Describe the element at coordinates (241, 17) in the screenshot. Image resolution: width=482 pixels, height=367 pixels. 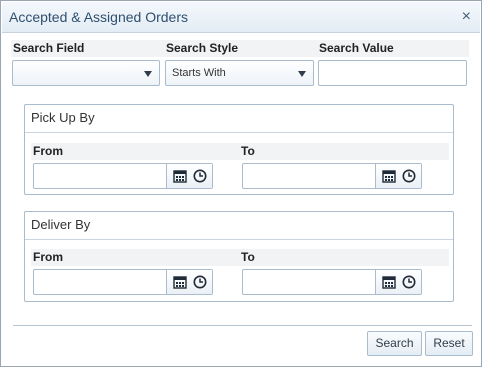
I see `dialog-titlebar: Accepted & Assigned Orders ×` at that location.